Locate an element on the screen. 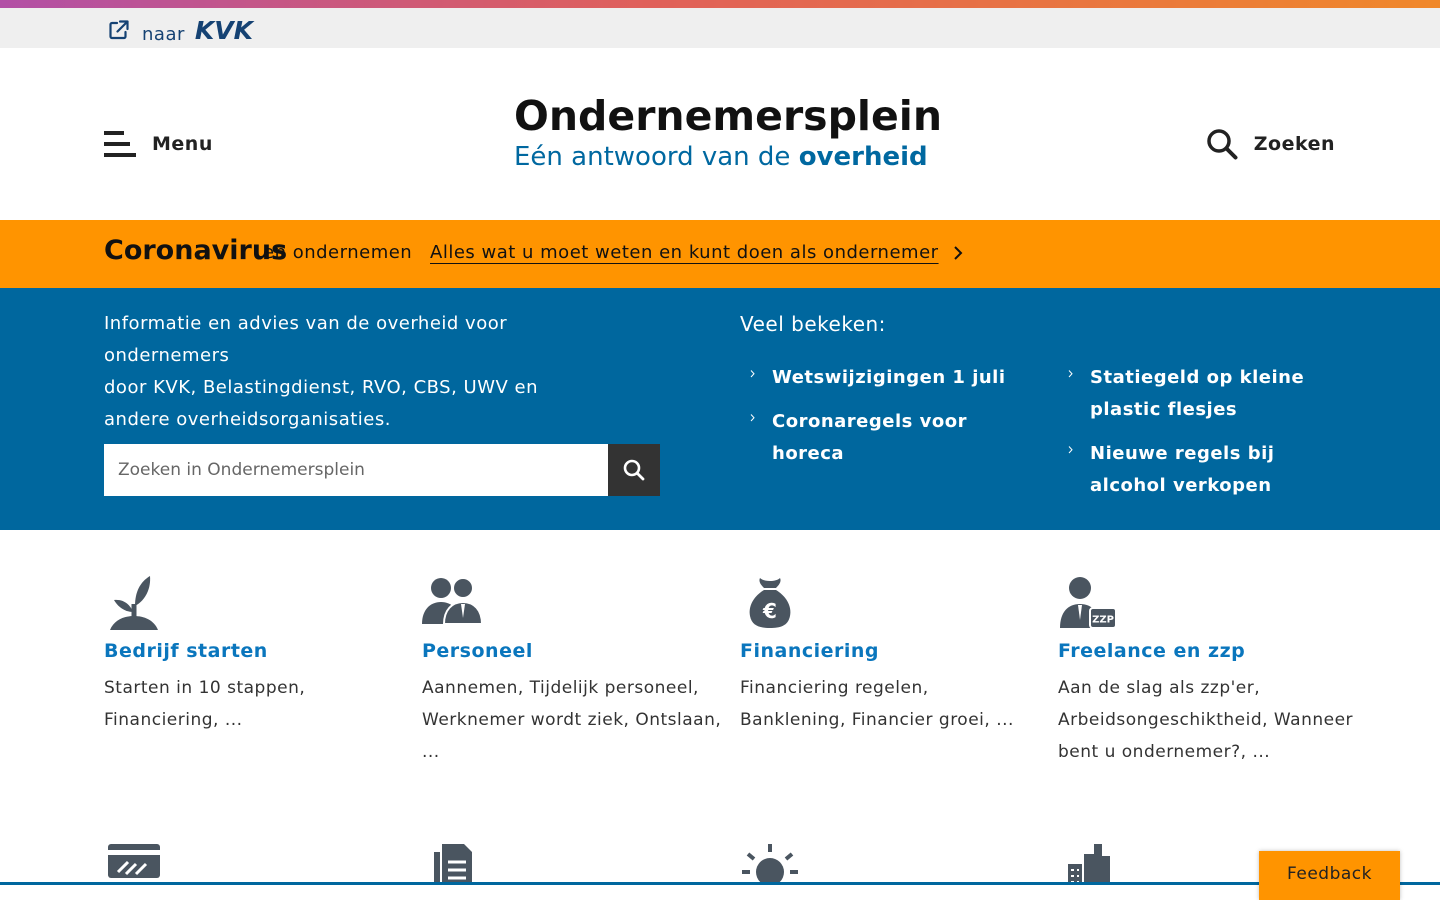 This screenshot has width=1440, height=900. brand-subtitle-plain: Eén antwoord van de is located at coordinates (652, 157).